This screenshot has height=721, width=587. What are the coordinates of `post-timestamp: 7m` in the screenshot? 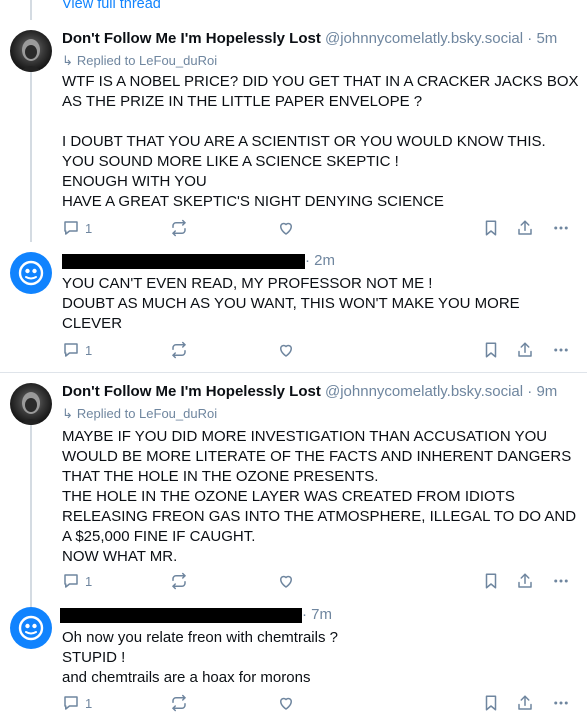 It's located at (321, 614).